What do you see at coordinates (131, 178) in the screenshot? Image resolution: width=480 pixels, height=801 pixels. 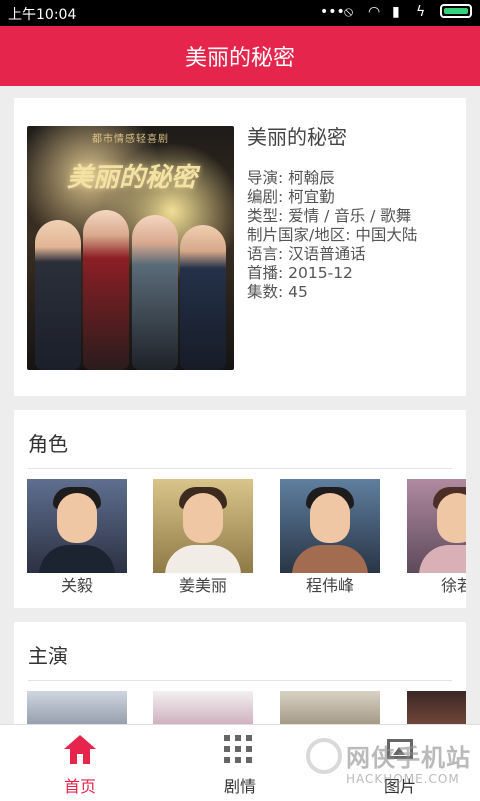 I see `poster-logo: 美丽的秘密` at bounding box center [131, 178].